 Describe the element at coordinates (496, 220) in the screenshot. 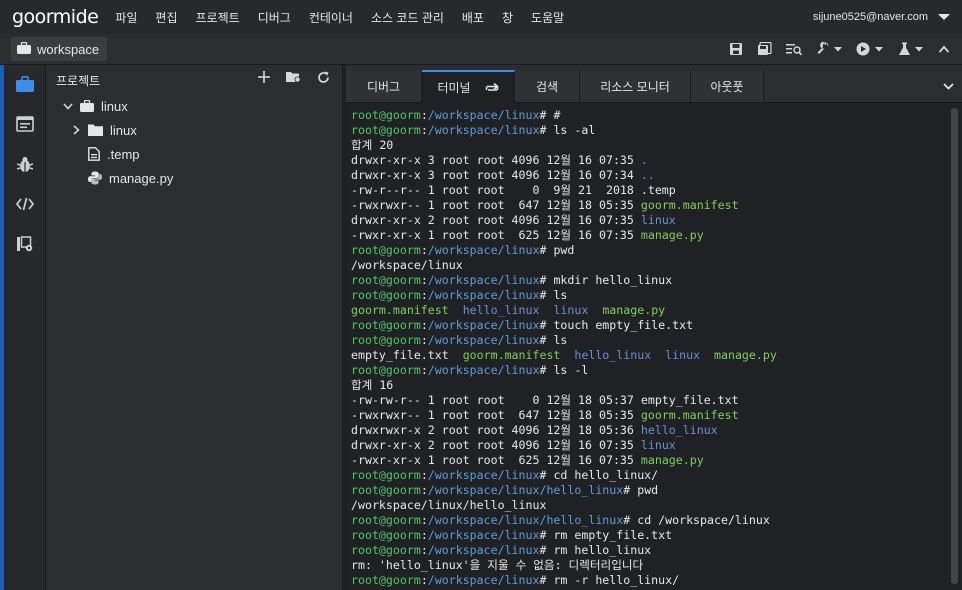

I see `terminal-segment: drwxr-xr-x 2 root root 4096 12월 16 07:35` at that location.